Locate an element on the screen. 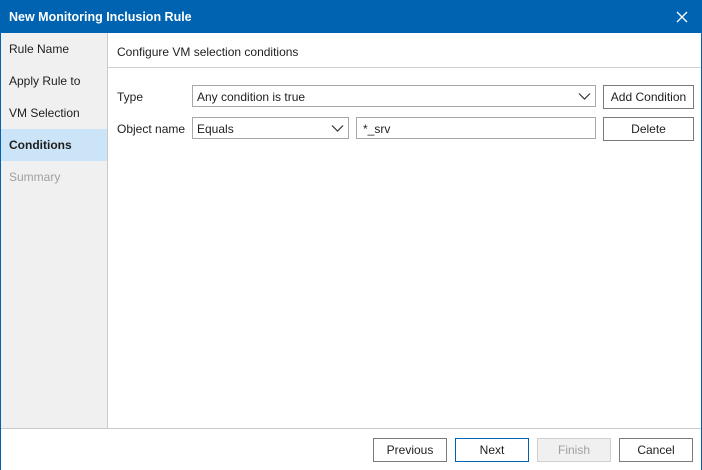  step-vm-selection: VM Selection is located at coordinates (54, 113).